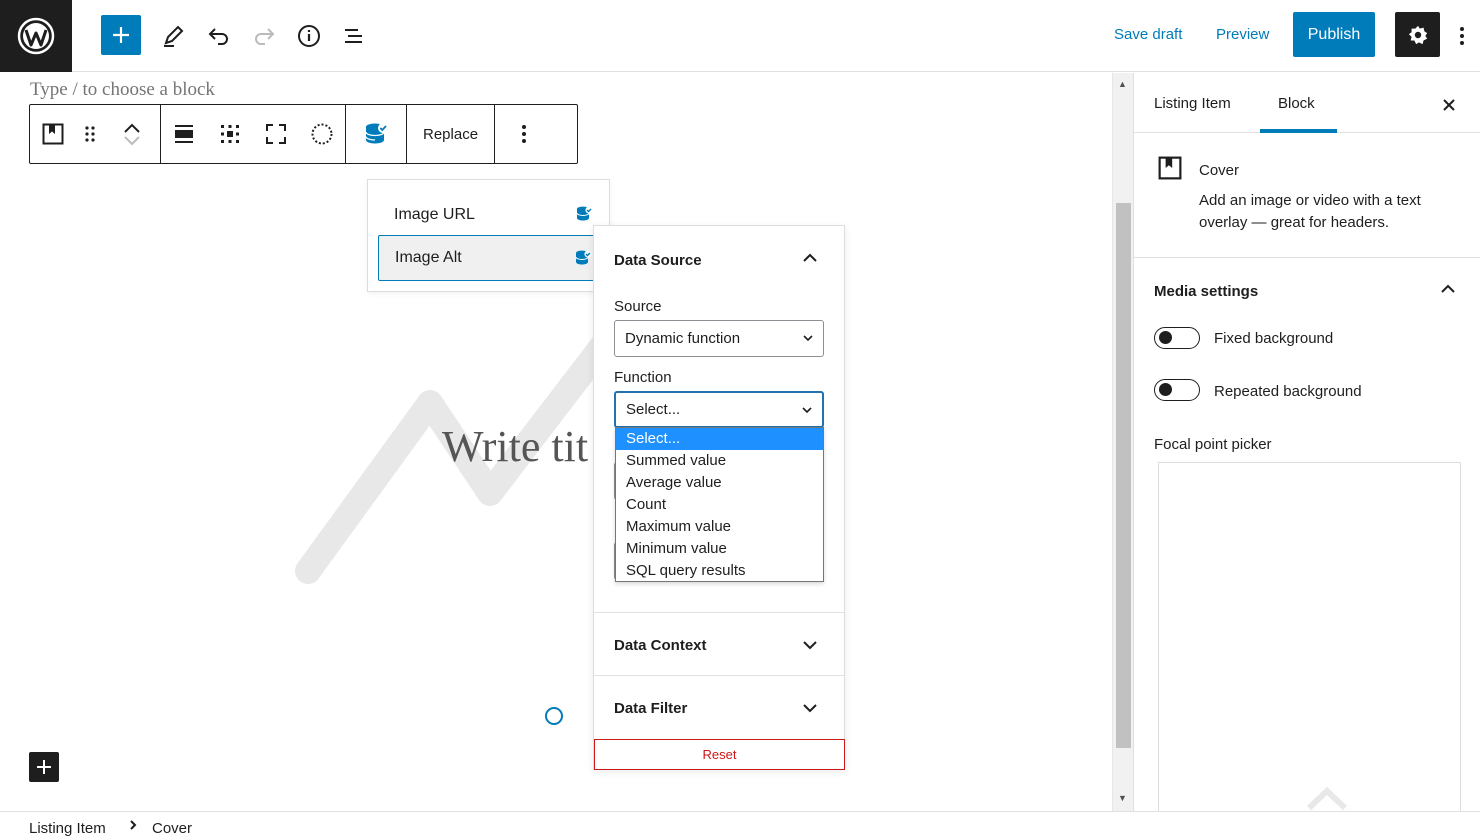  What do you see at coordinates (1298, 131) in the screenshot?
I see `active-tab-indicator` at bounding box center [1298, 131].